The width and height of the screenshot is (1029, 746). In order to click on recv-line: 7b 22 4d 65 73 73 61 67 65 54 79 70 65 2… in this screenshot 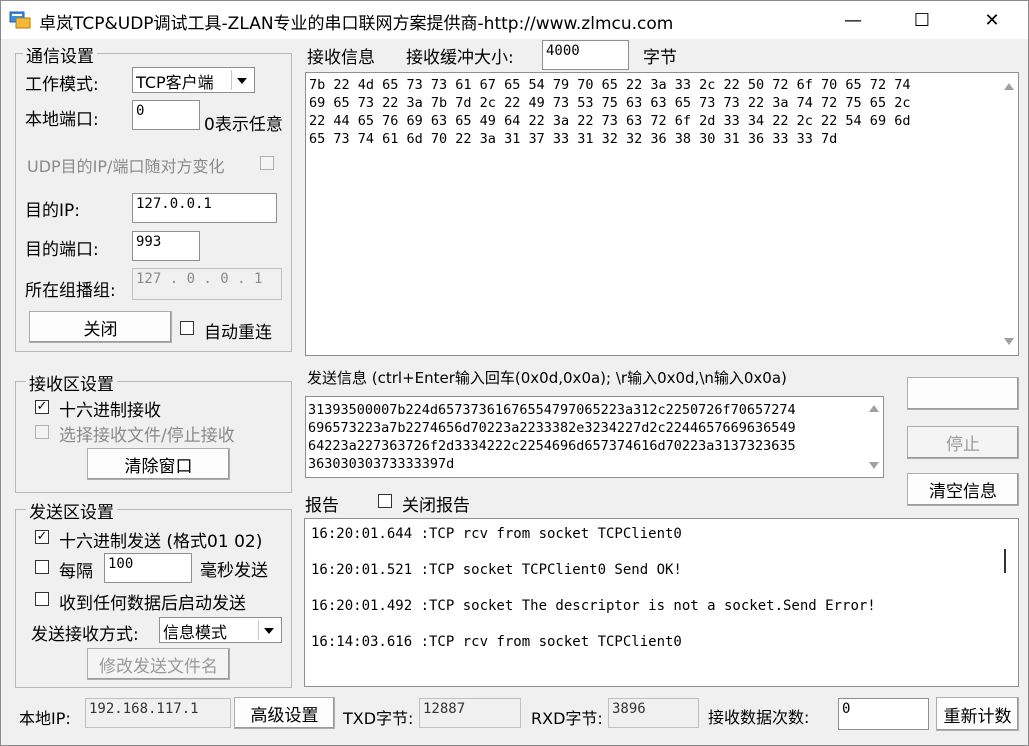, I will do `click(610, 85)`.